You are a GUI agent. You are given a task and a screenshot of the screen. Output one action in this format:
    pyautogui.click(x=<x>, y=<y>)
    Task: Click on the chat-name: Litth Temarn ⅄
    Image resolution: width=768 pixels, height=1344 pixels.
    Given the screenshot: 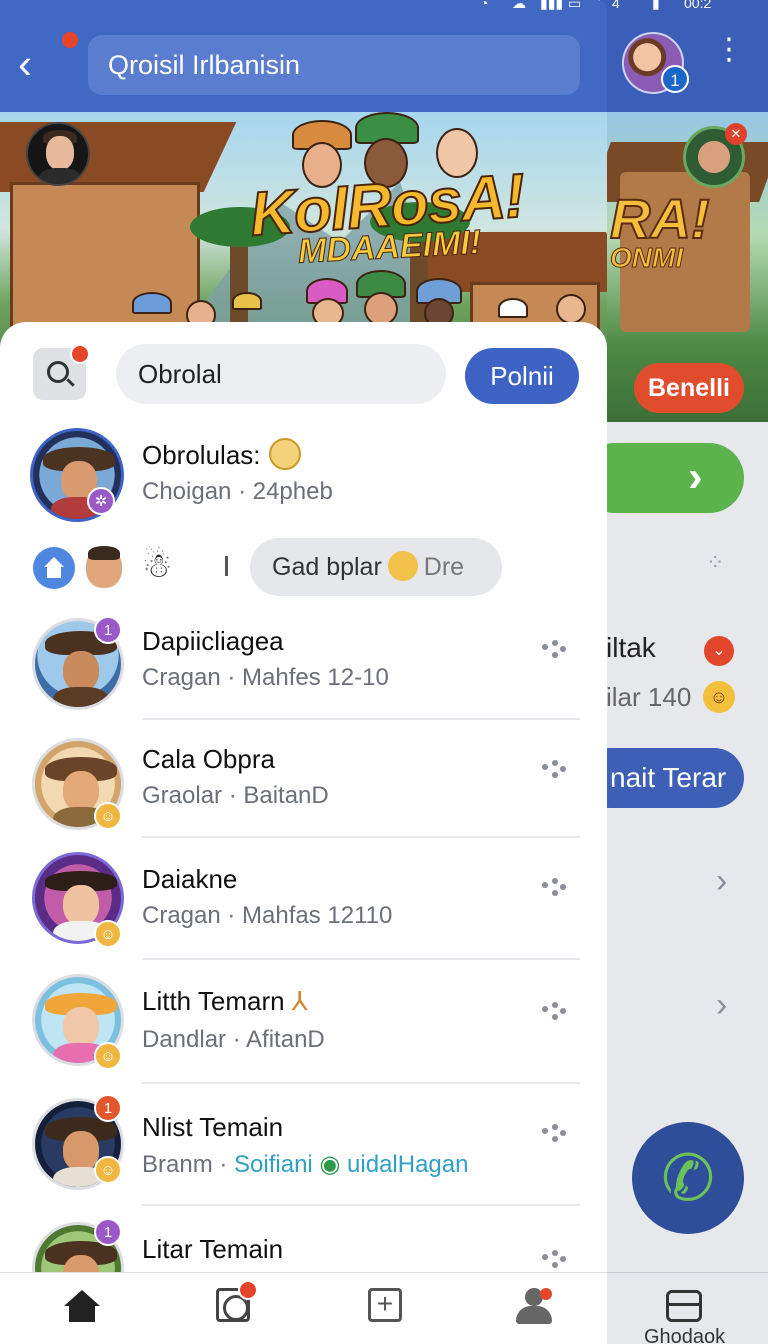 What is the action you would take?
    pyautogui.click(x=225, y=1001)
    